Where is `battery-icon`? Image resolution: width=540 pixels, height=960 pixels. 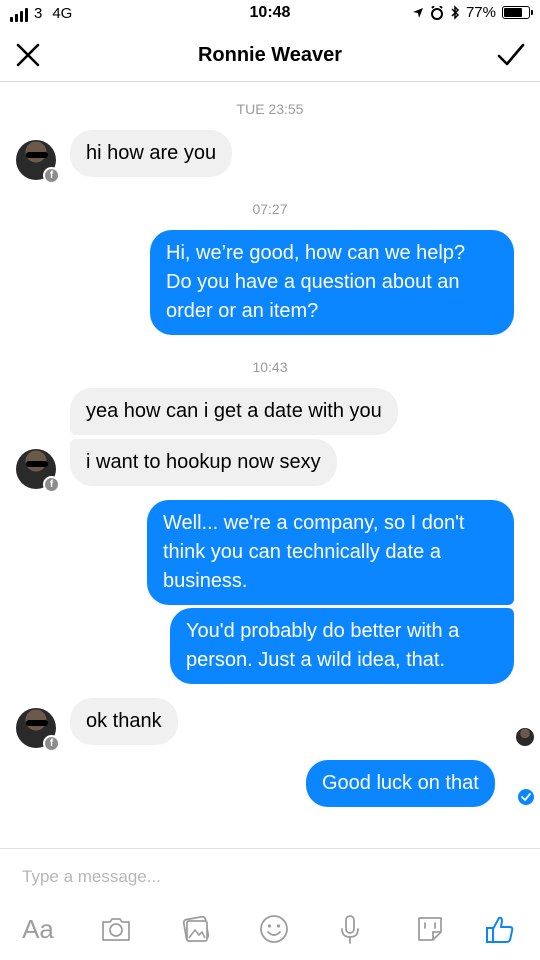 battery-icon is located at coordinates (517, 12).